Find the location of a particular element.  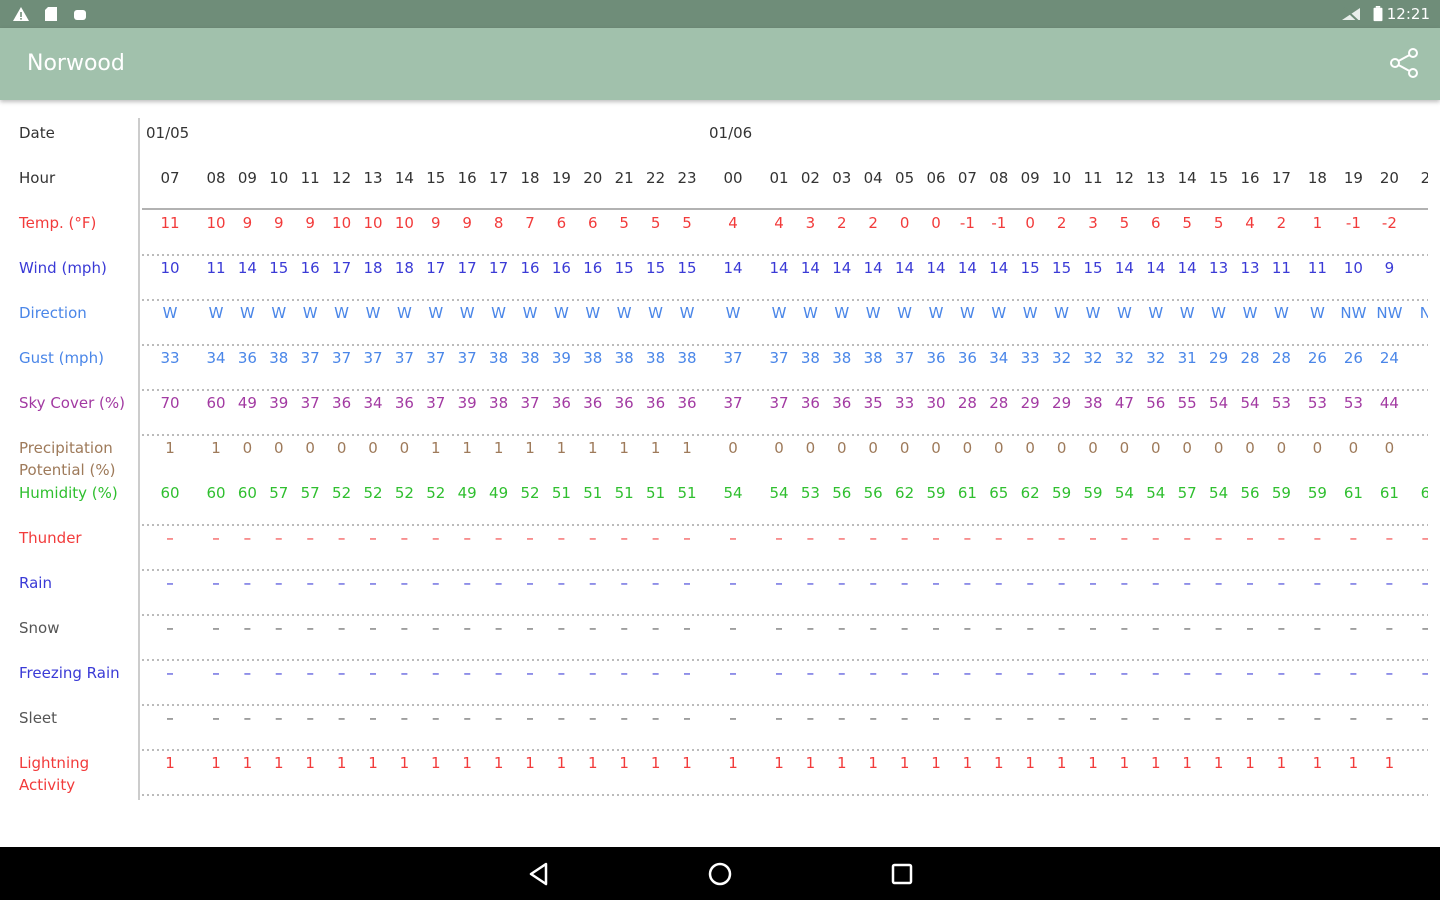

cell-humidity: 51 is located at coordinates (624, 493).